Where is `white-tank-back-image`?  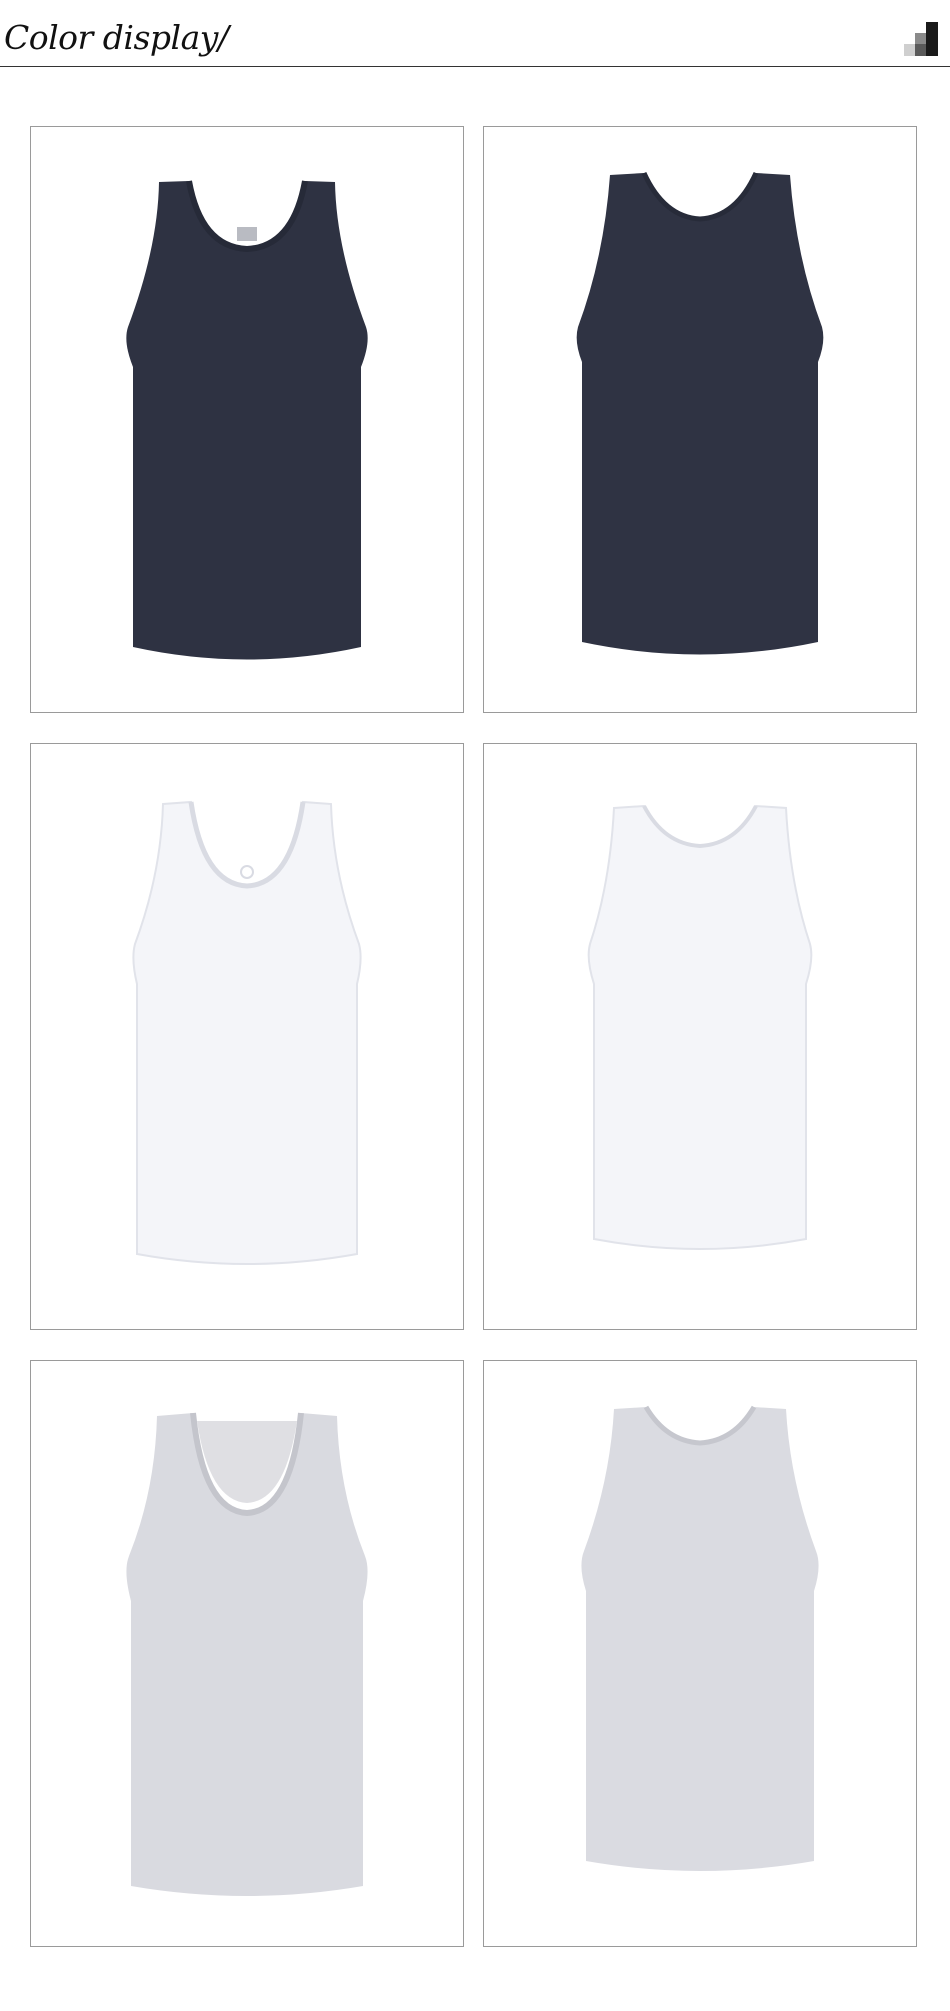
white-tank-back-image is located at coordinates (700, 1036).